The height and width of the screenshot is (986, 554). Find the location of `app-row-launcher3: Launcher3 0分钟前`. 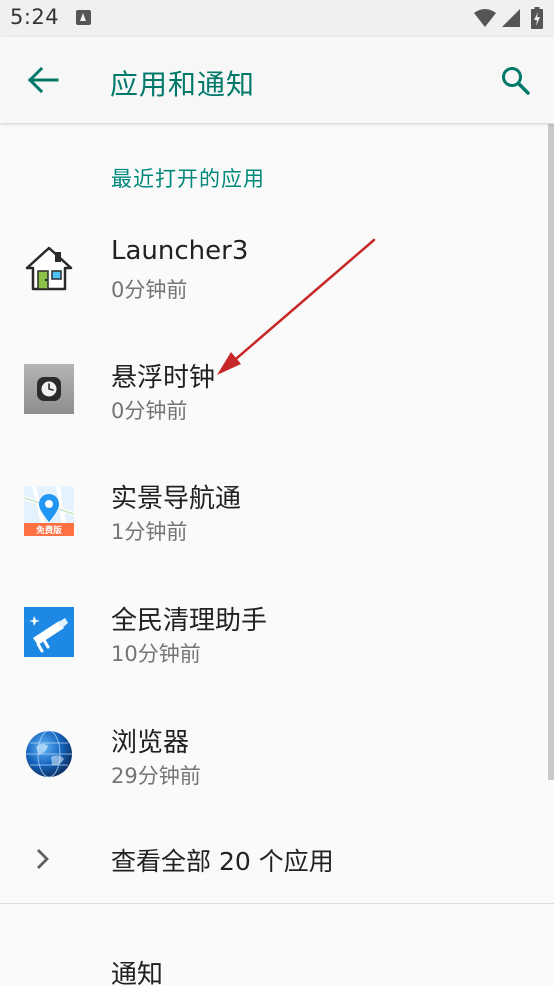

app-row-launcher3: Launcher3 0分钟前 is located at coordinates (274, 296).